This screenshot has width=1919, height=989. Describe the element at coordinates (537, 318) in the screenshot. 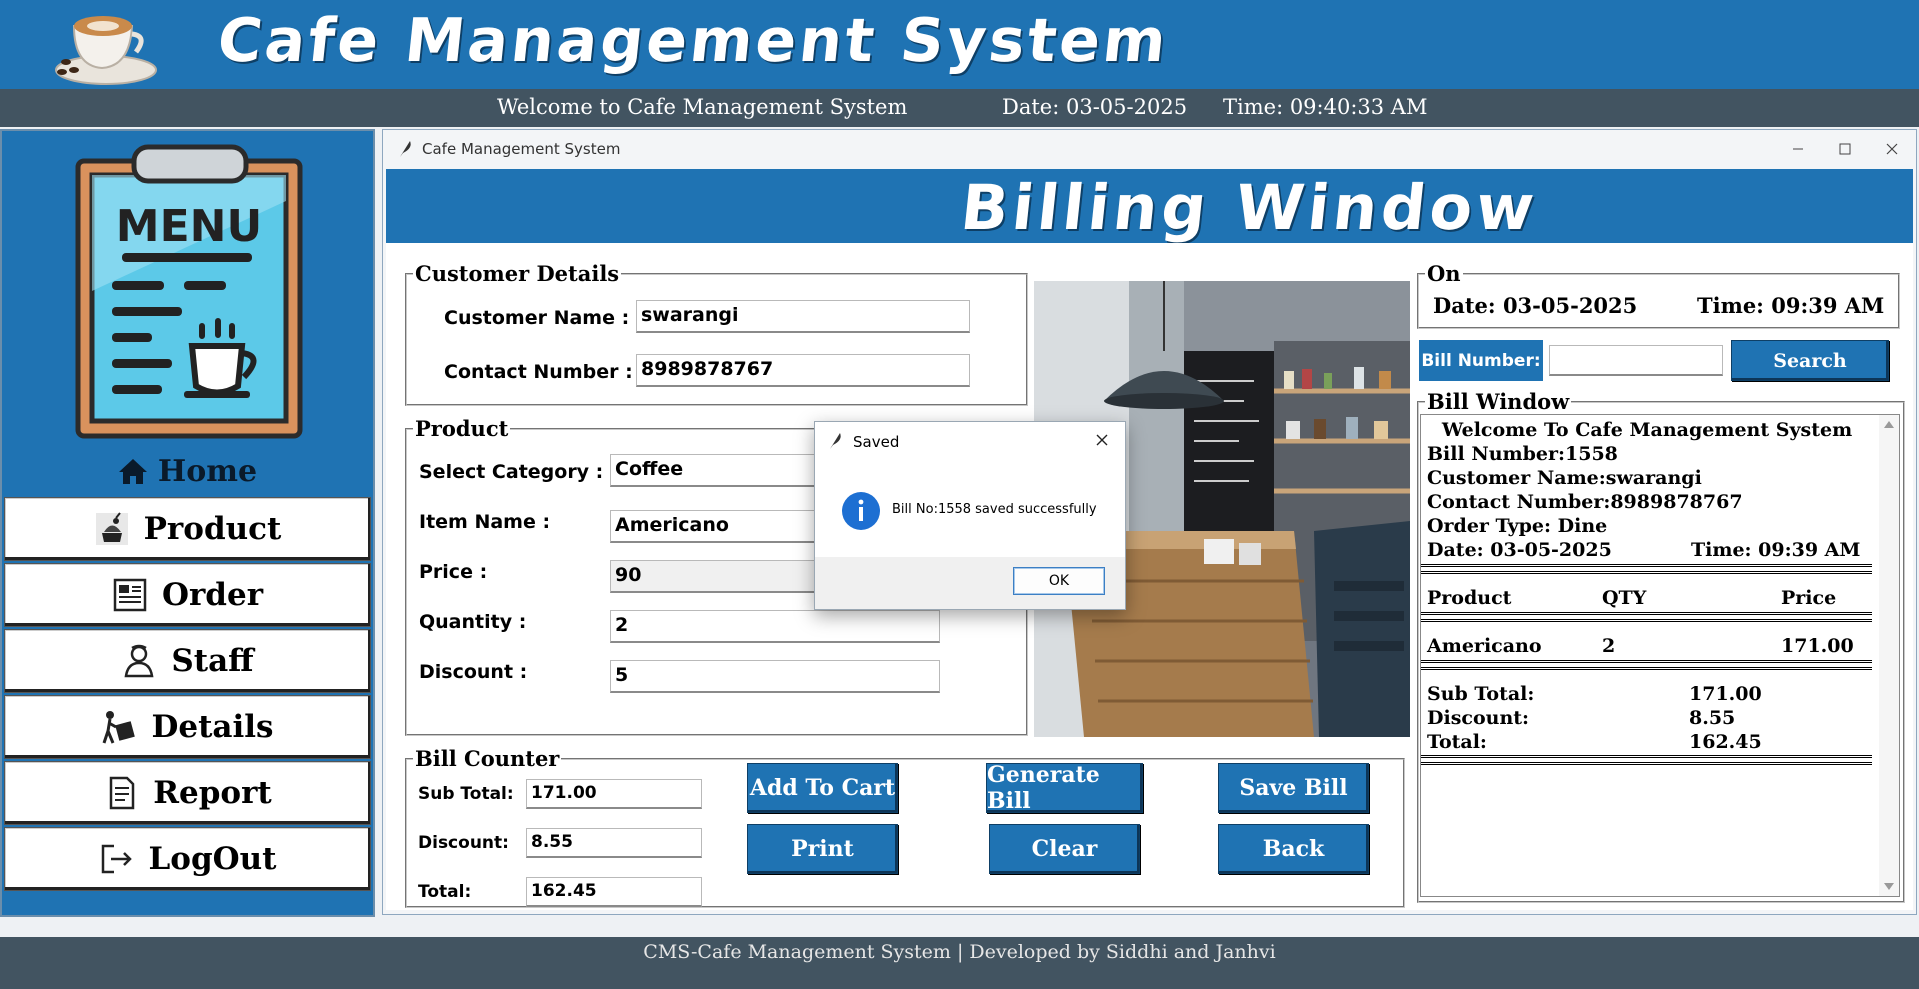

I see `customer-name-label: Customer Name :` at that location.